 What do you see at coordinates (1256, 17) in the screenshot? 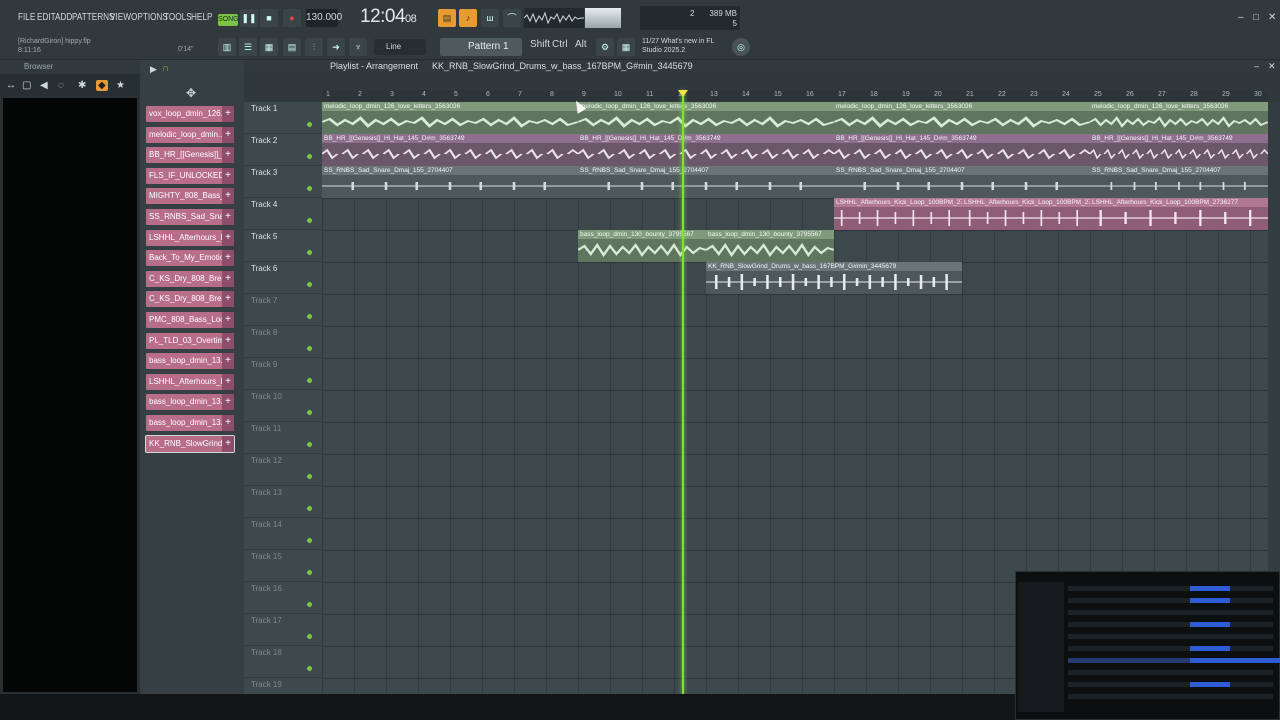
I see `maximize-icon: □` at bounding box center [1256, 17].